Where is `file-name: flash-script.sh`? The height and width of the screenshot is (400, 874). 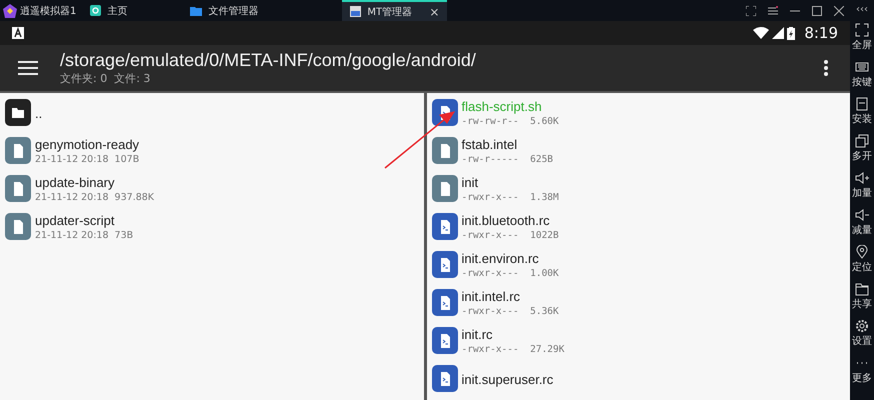
file-name: flash-script.sh is located at coordinates (502, 106).